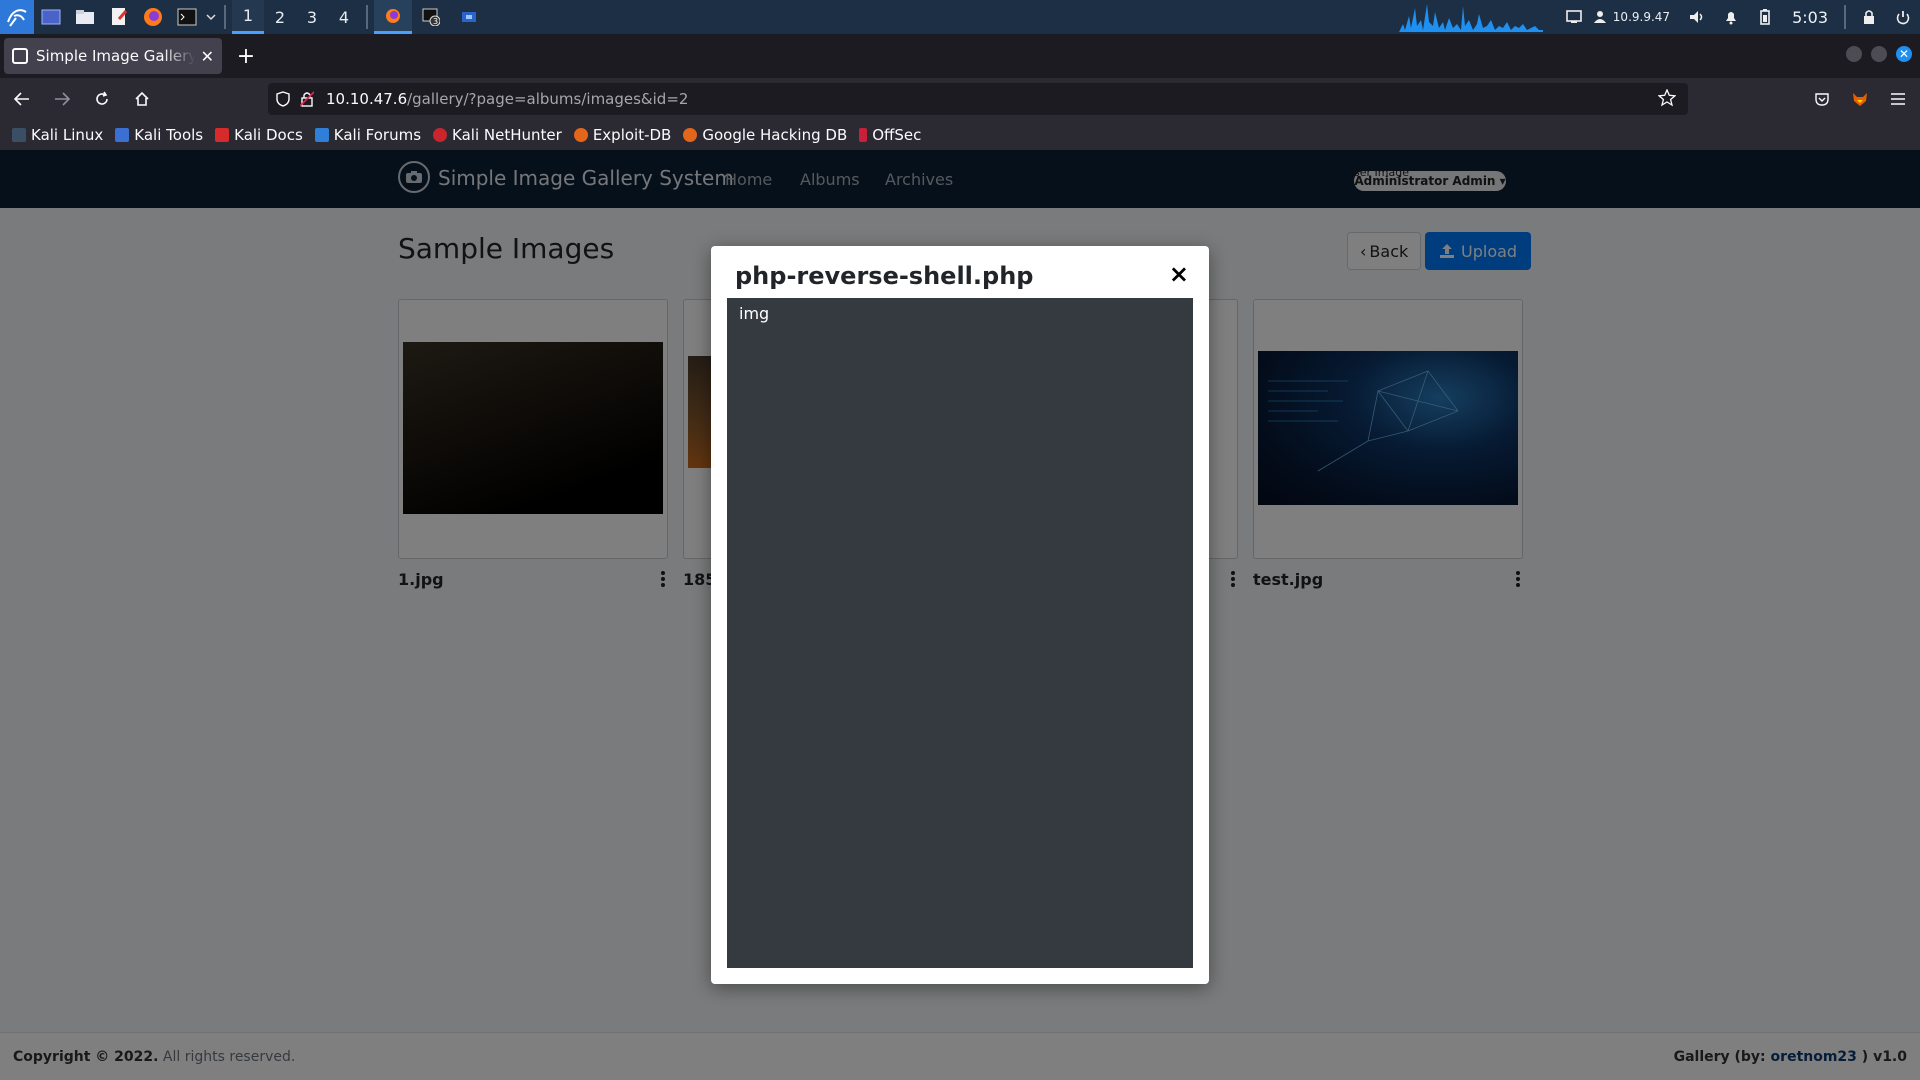  What do you see at coordinates (211, 17) in the screenshot?
I see `chevron-down-icon` at bounding box center [211, 17].